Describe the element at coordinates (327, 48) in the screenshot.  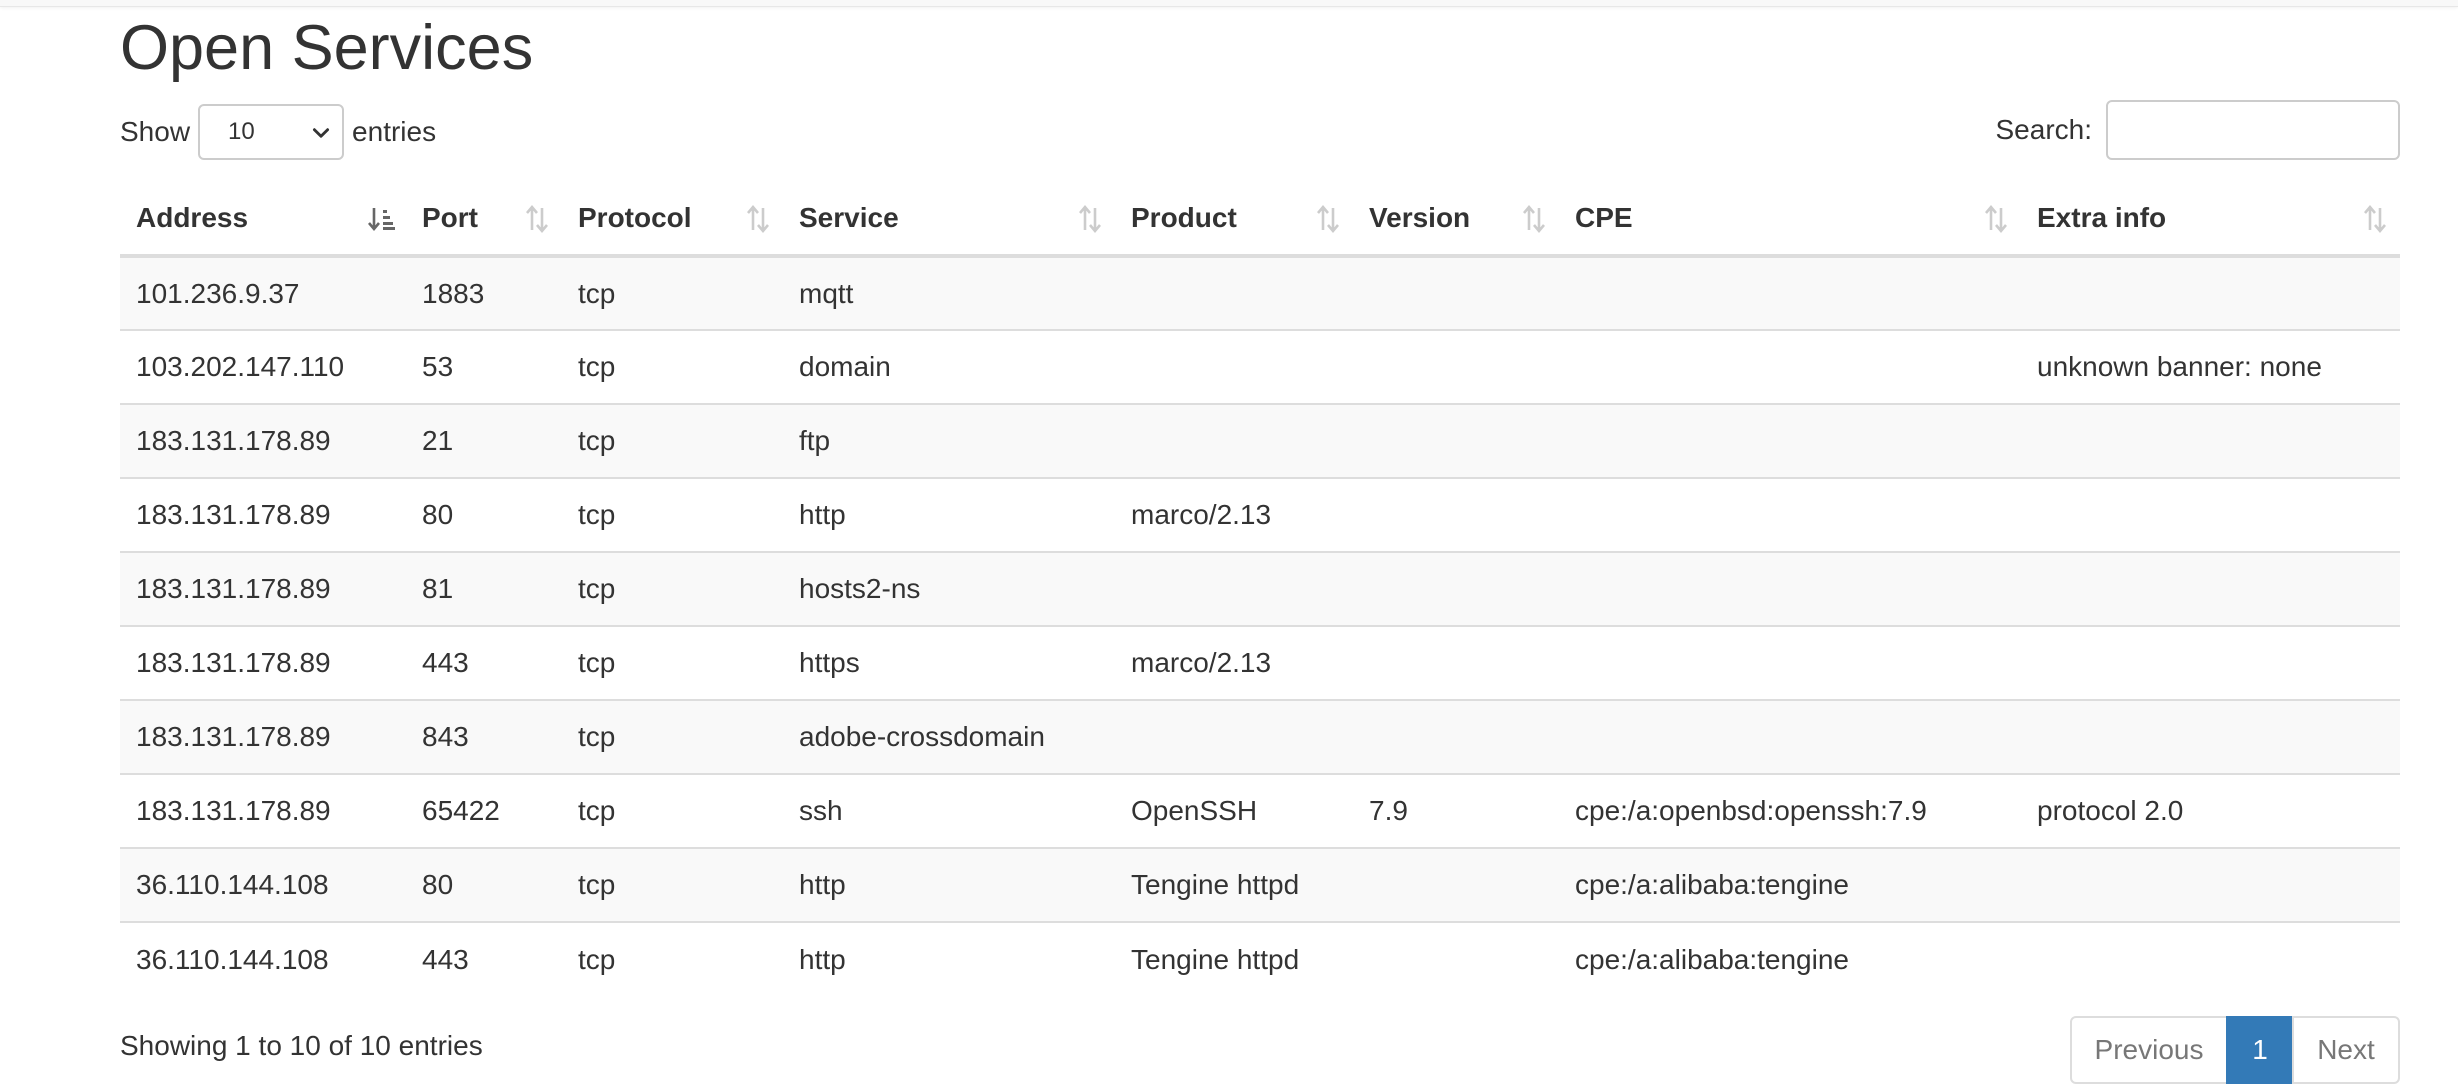
I see `page-title: Open Services` at that location.